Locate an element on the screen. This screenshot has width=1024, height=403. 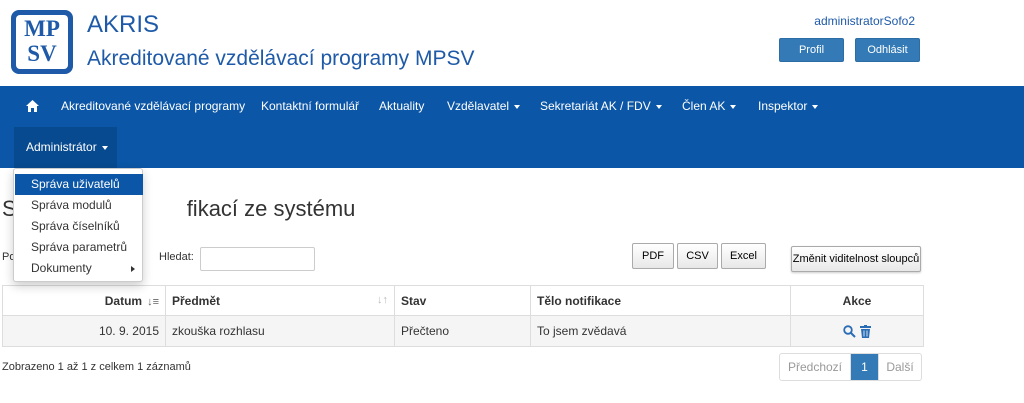
search-label: Hledat: is located at coordinates (176, 257).